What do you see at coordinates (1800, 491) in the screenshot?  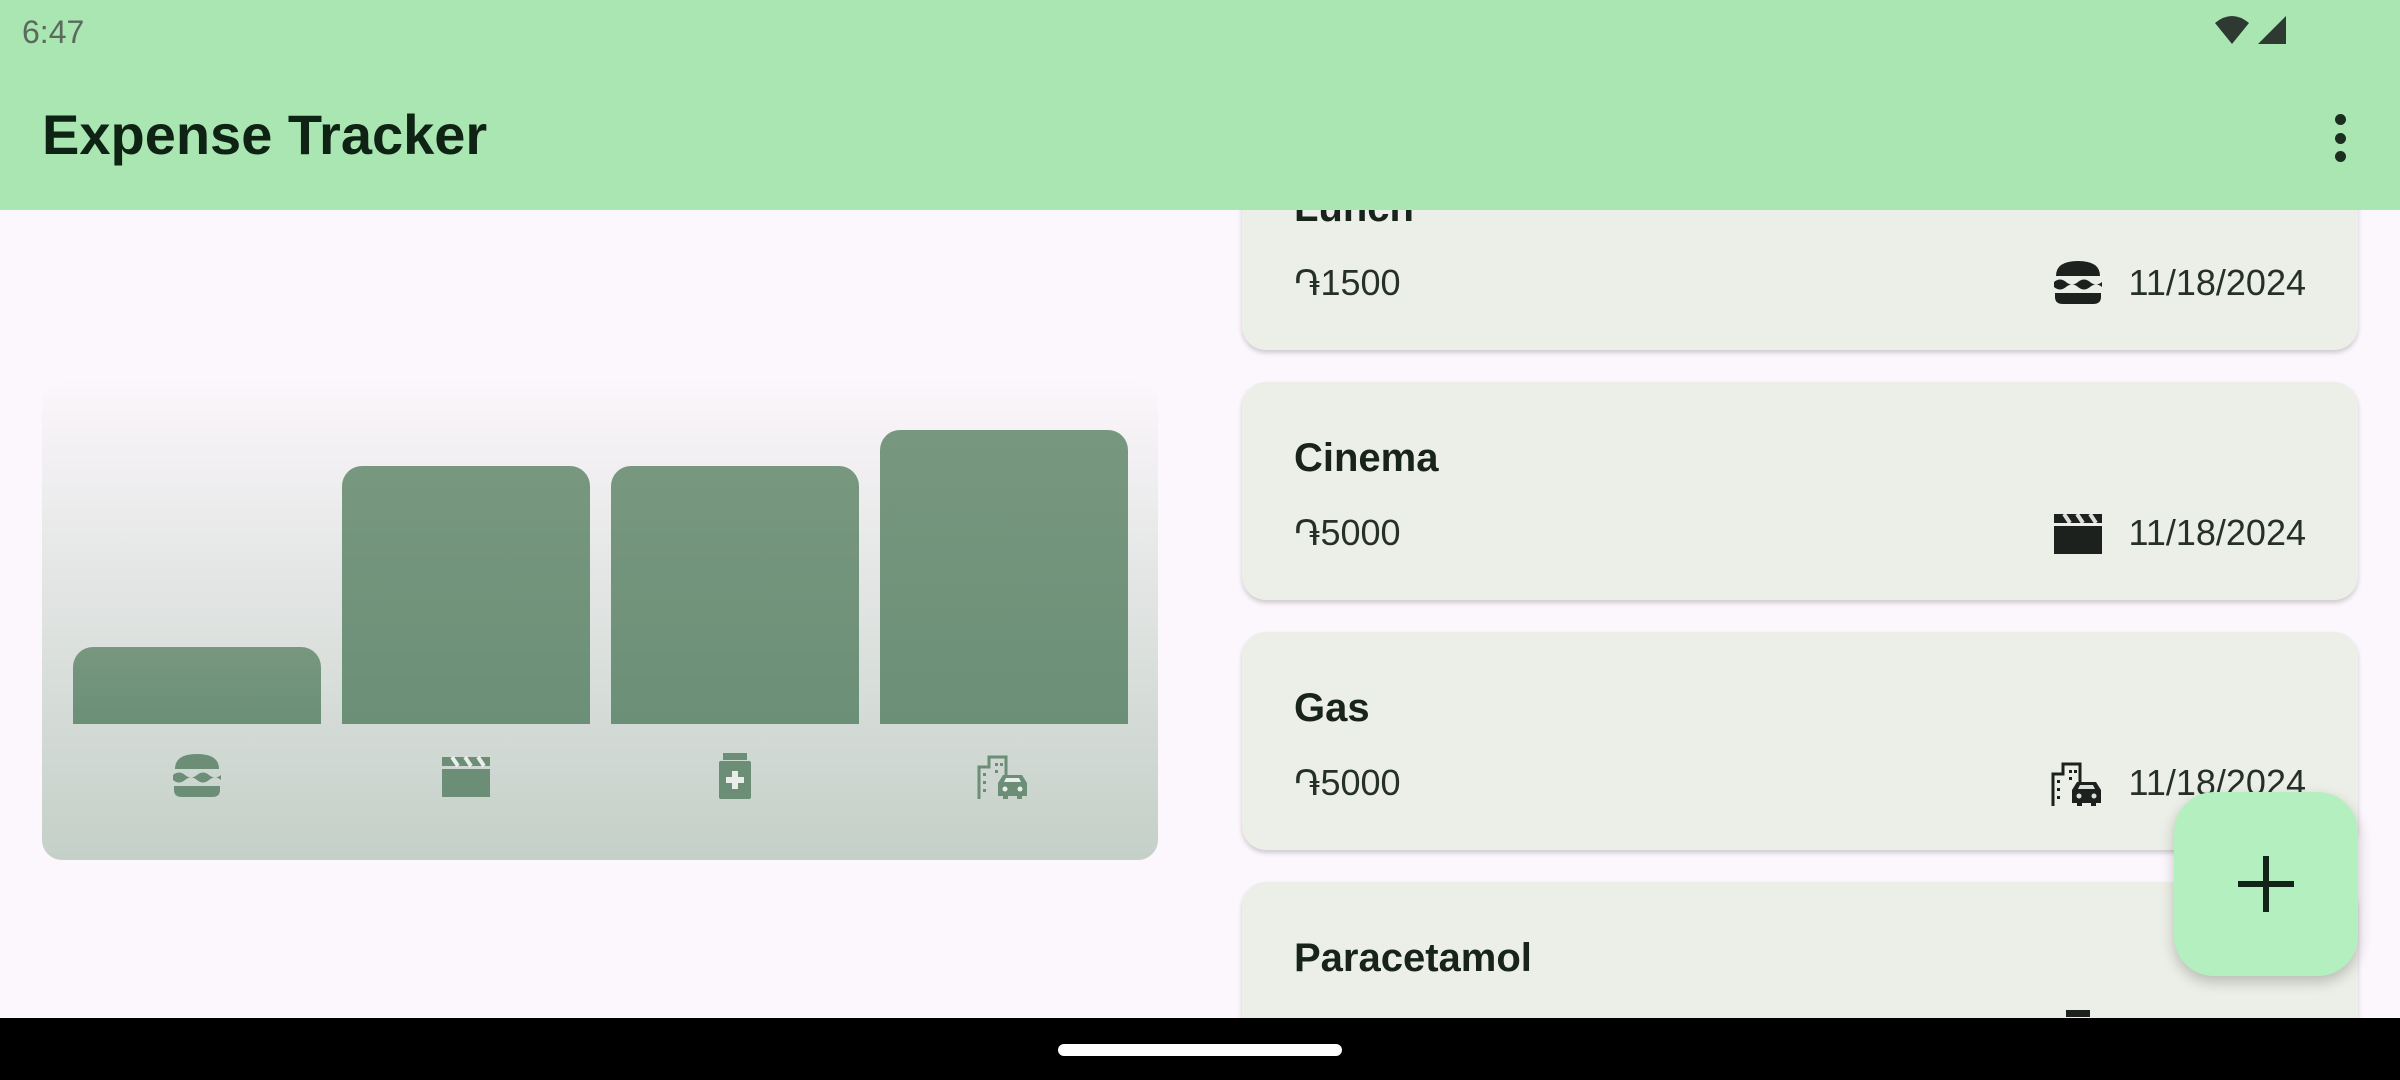 I see `expense-card: Cinema ֏5000 11/18/2024` at bounding box center [1800, 491].